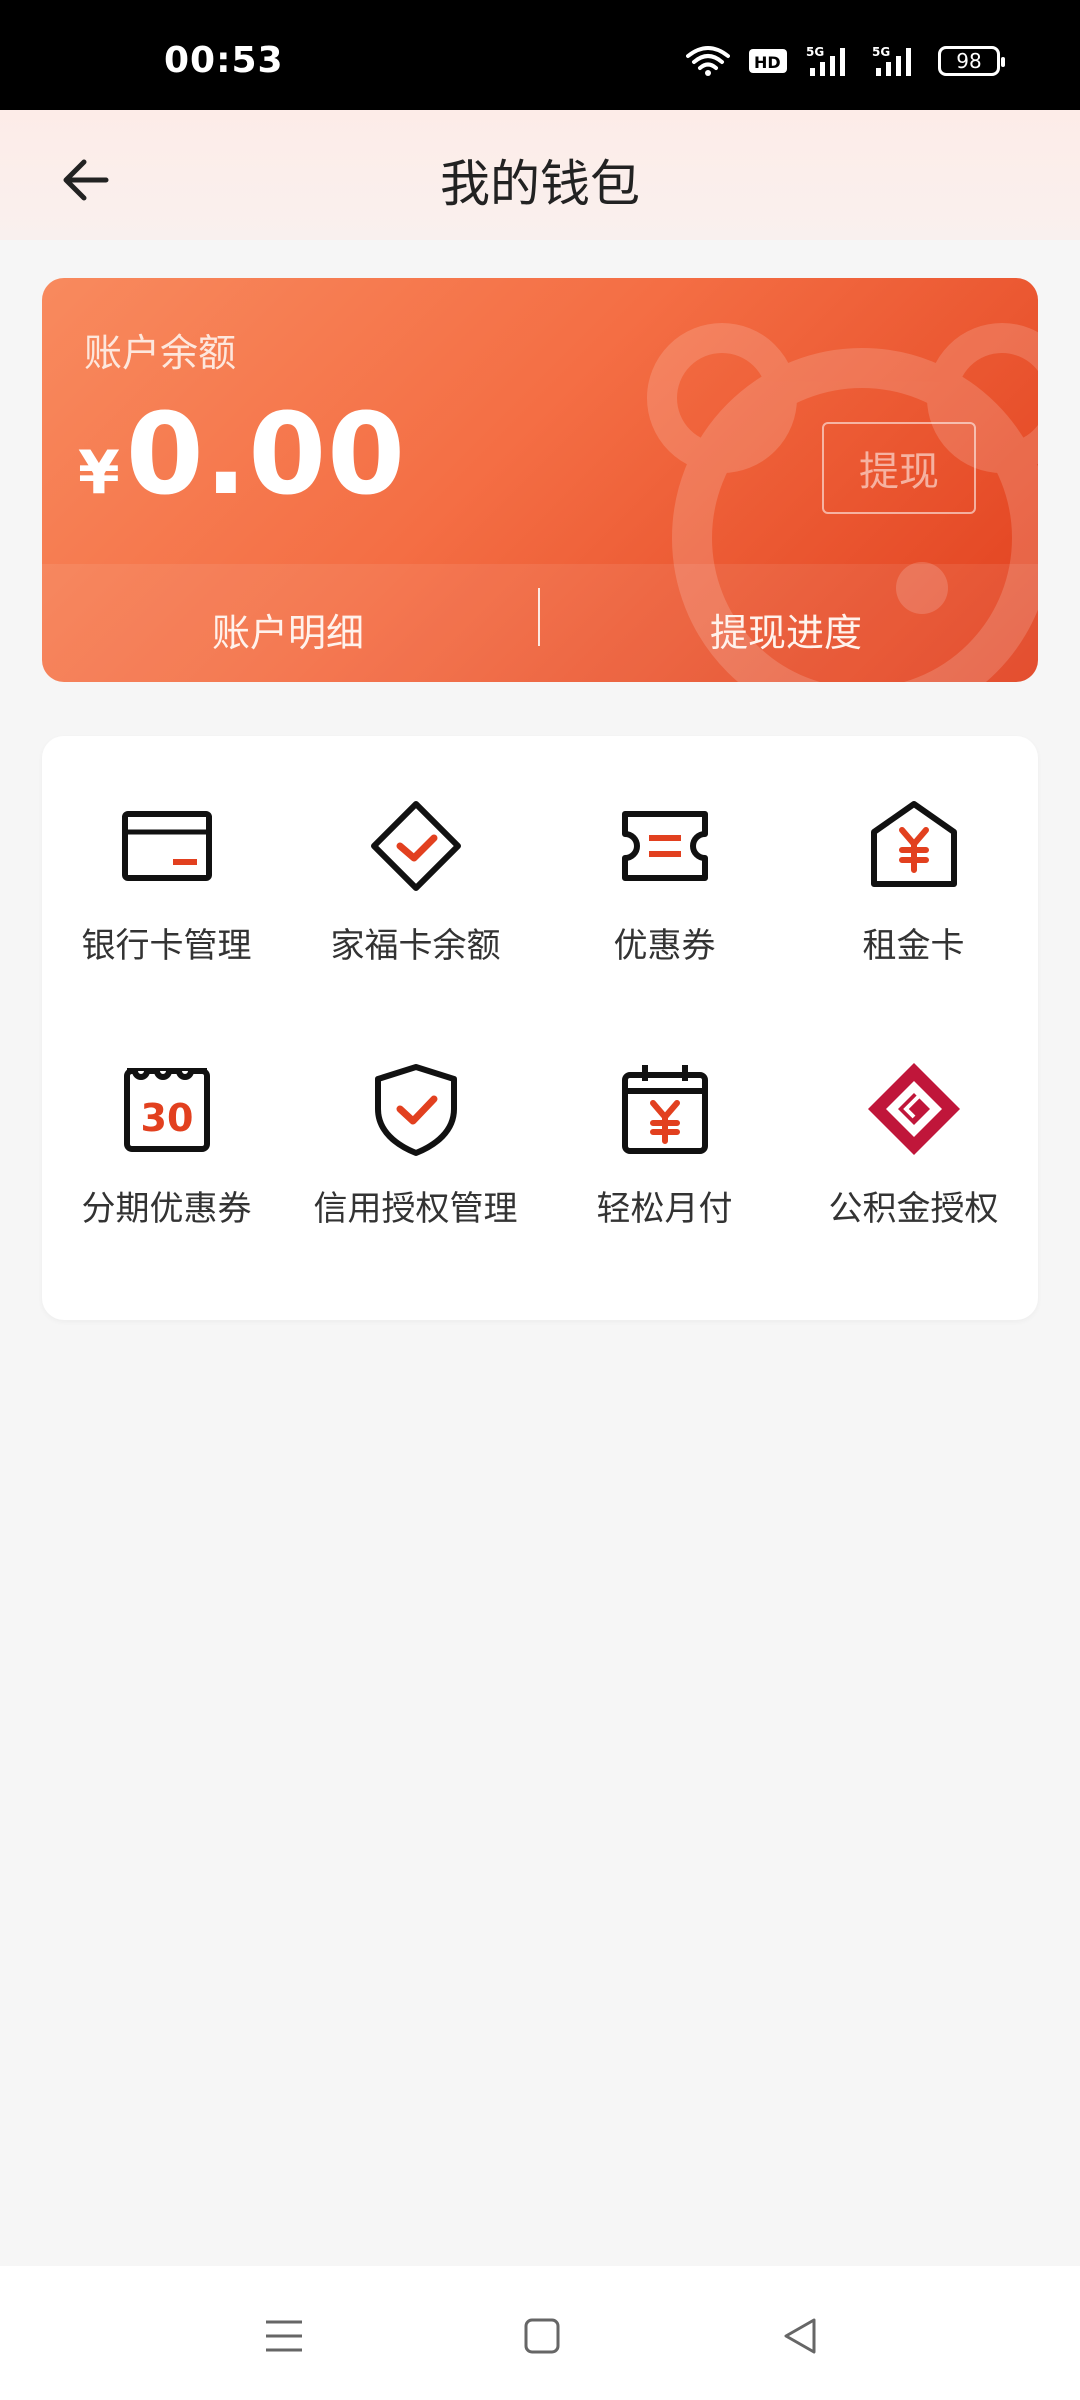 The width and height of the screenshot is (1080, 2400). Describe the element at coordinates (913, 1209) in the screenshot. I see `service-label: 公积金授权` at that location.